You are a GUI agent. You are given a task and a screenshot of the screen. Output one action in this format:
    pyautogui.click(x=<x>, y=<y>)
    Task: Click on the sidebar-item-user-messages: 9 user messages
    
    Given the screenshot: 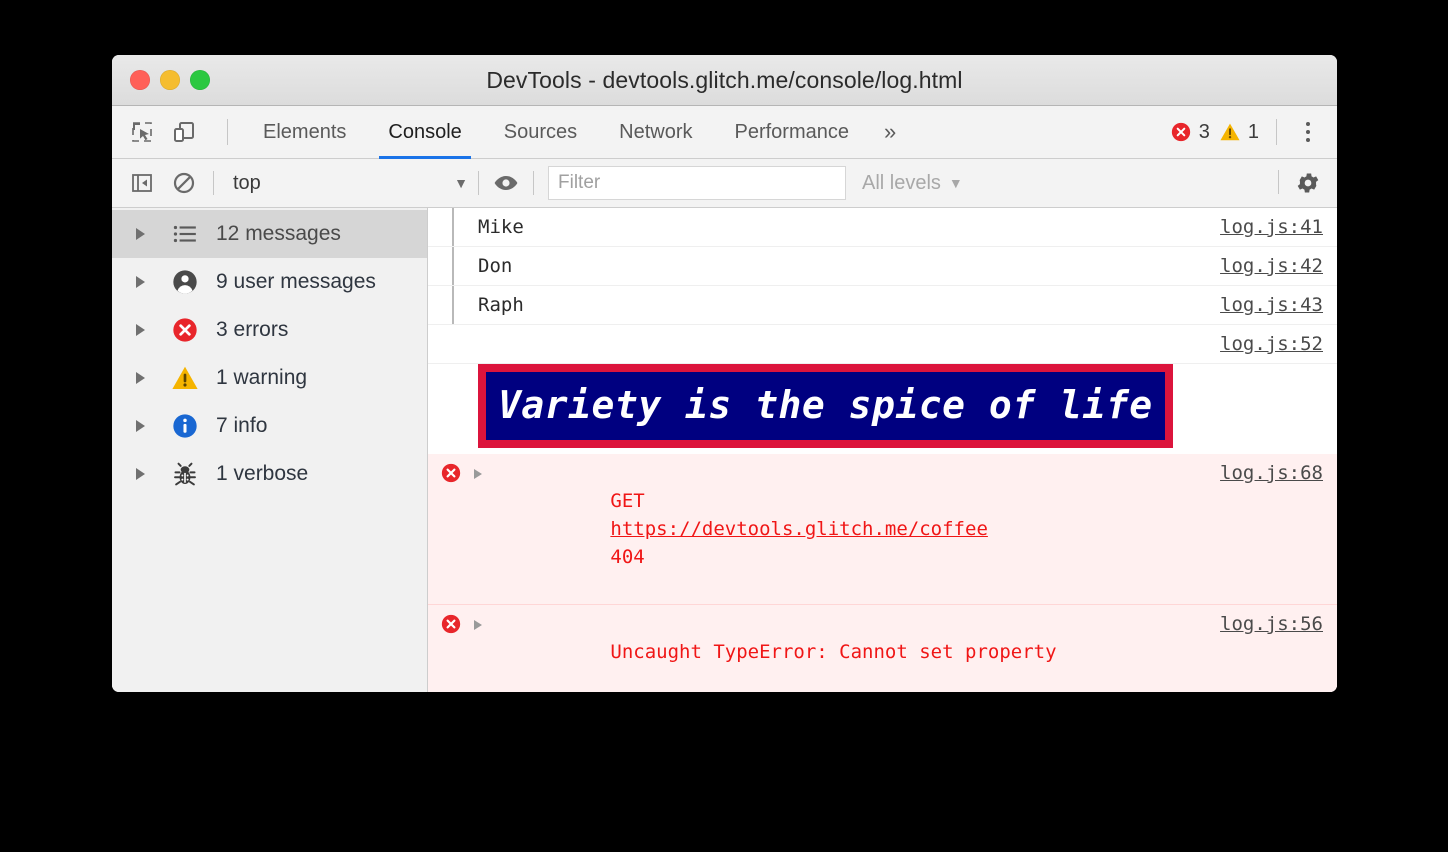 What is the action you would take?
    pyautogui.click(x=269, y=282)
    